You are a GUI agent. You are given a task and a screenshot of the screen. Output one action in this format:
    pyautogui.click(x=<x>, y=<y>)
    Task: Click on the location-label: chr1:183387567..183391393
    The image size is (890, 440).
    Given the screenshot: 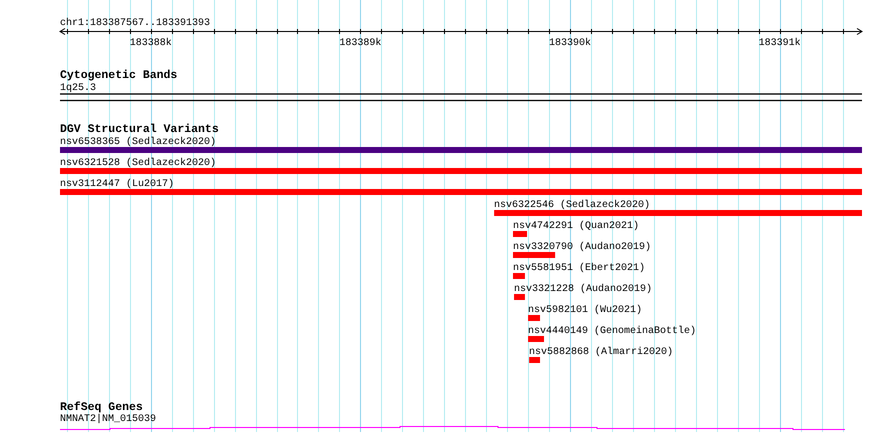 What is the action you would take?
    pyautogui.click(x=135, y=23)
    